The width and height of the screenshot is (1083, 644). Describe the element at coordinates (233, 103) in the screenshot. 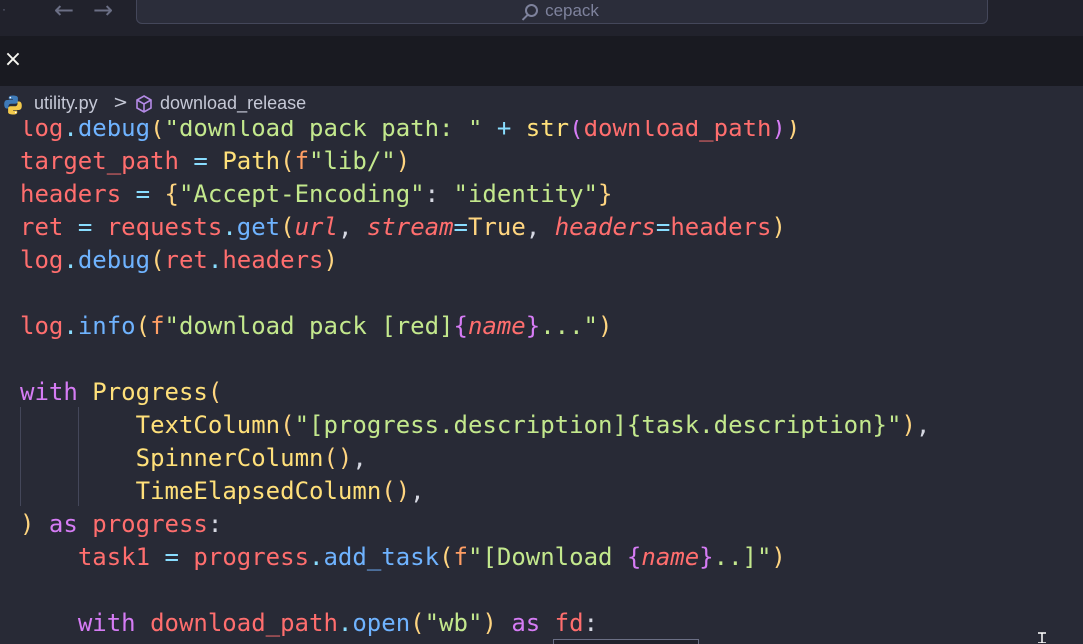

I see `breadcrumb-symbol: download_release` at that location.